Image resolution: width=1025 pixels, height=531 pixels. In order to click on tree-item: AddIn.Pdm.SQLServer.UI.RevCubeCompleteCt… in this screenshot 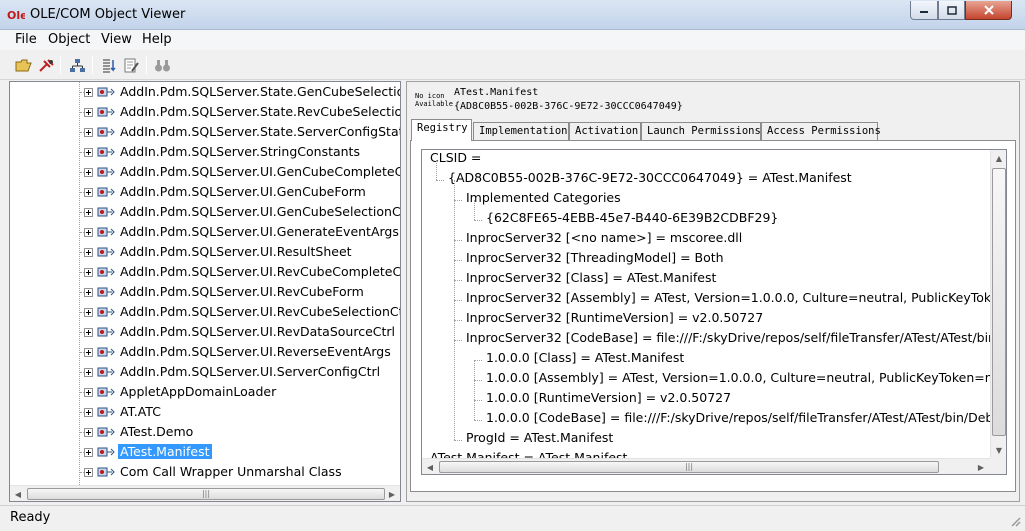, I will do `click(205, 272)`.